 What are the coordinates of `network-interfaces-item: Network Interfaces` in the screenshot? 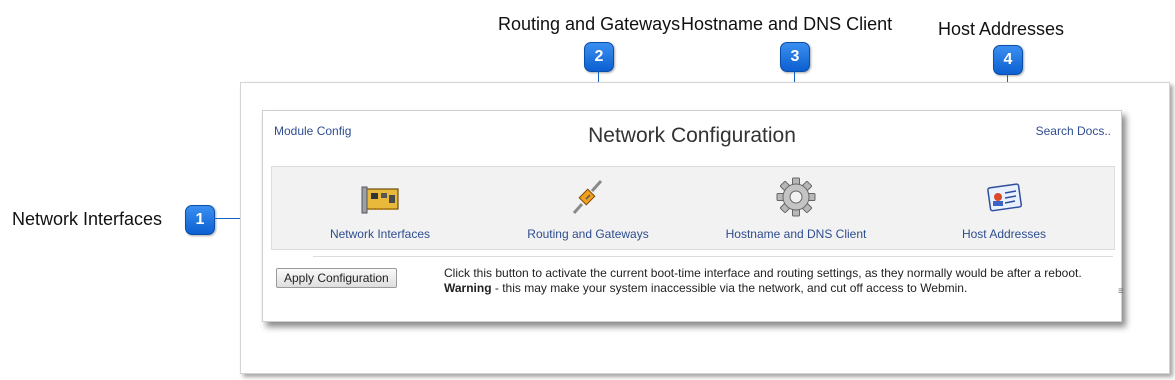 It's located at (380, 208).